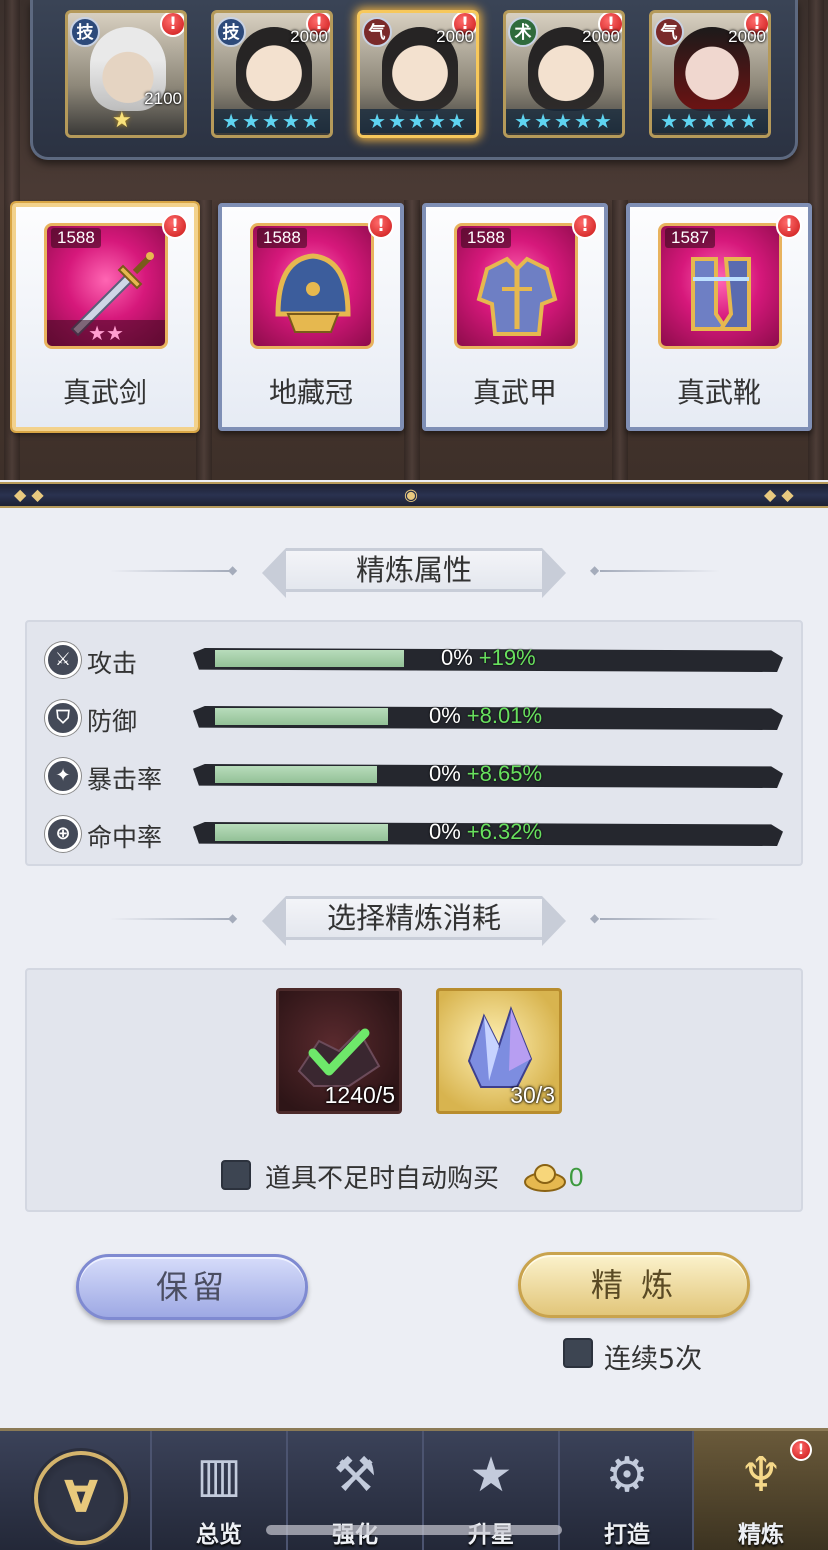 The height and width of the screenshot is (1550, 828). I want to click on equipment-name: 真武靴, so click(718, 392).